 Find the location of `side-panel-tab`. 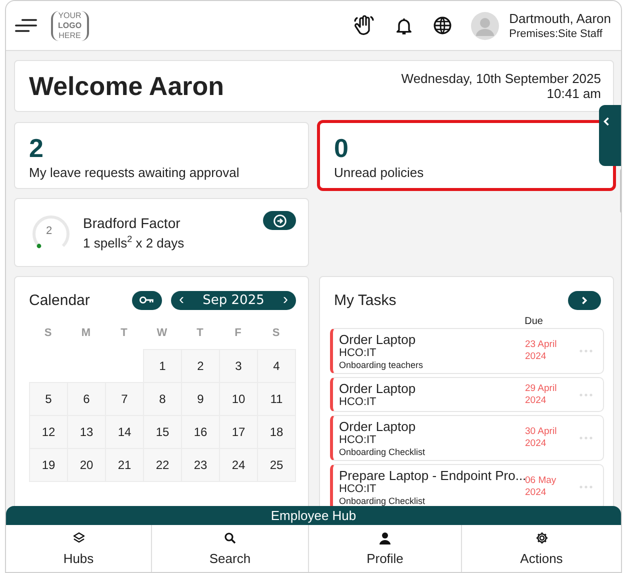

side-panel-tab is located at coordinates (610, 135).